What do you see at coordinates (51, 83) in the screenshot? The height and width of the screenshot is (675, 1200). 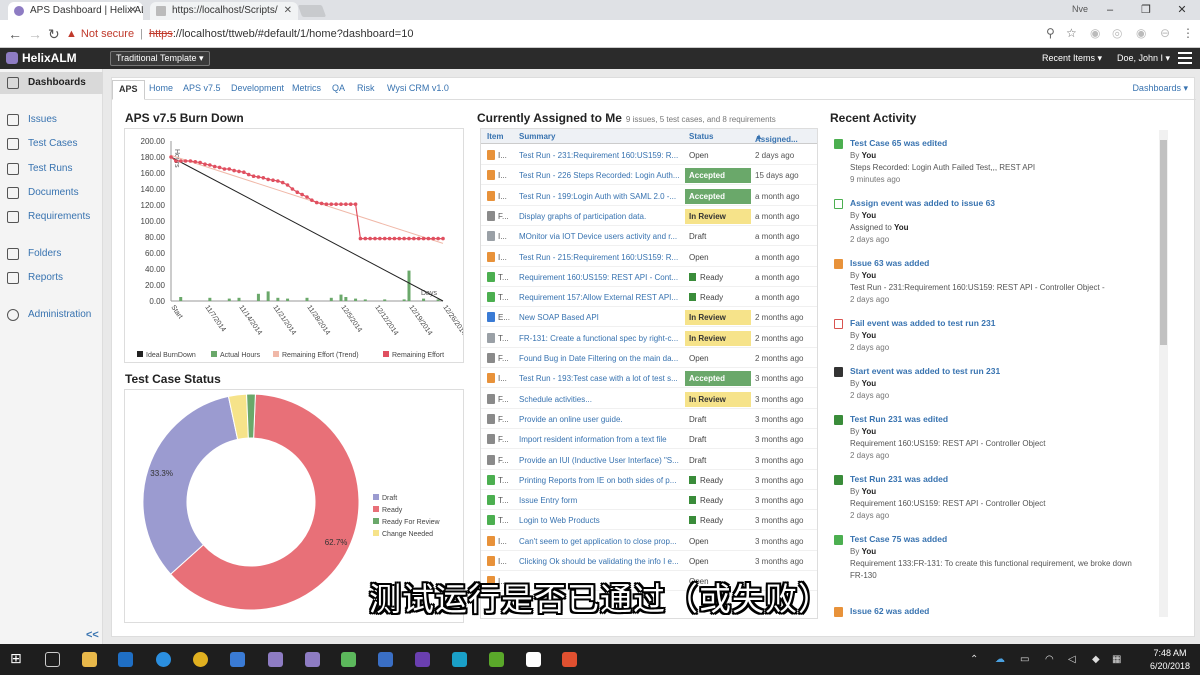 I see `sidebar-item-dashboards: Dashboards` at bounding box center [51, 83].